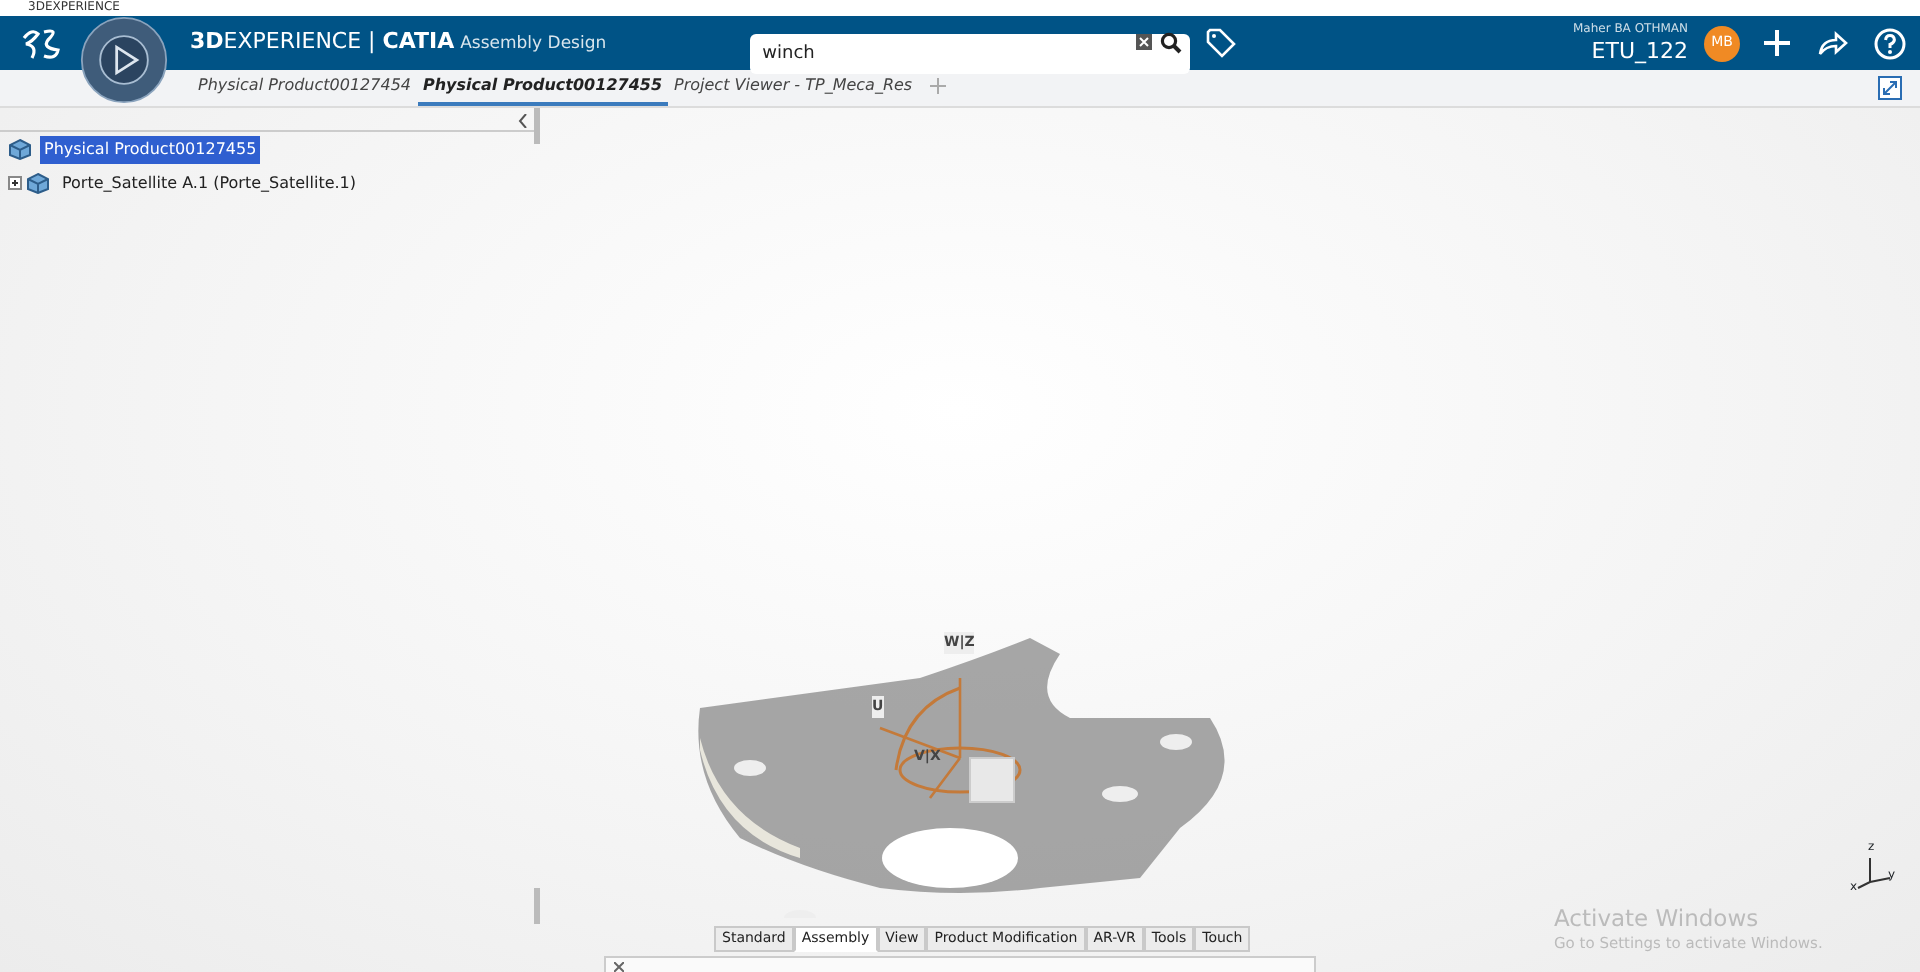  I want to click on product-icon, so click(20, 149).